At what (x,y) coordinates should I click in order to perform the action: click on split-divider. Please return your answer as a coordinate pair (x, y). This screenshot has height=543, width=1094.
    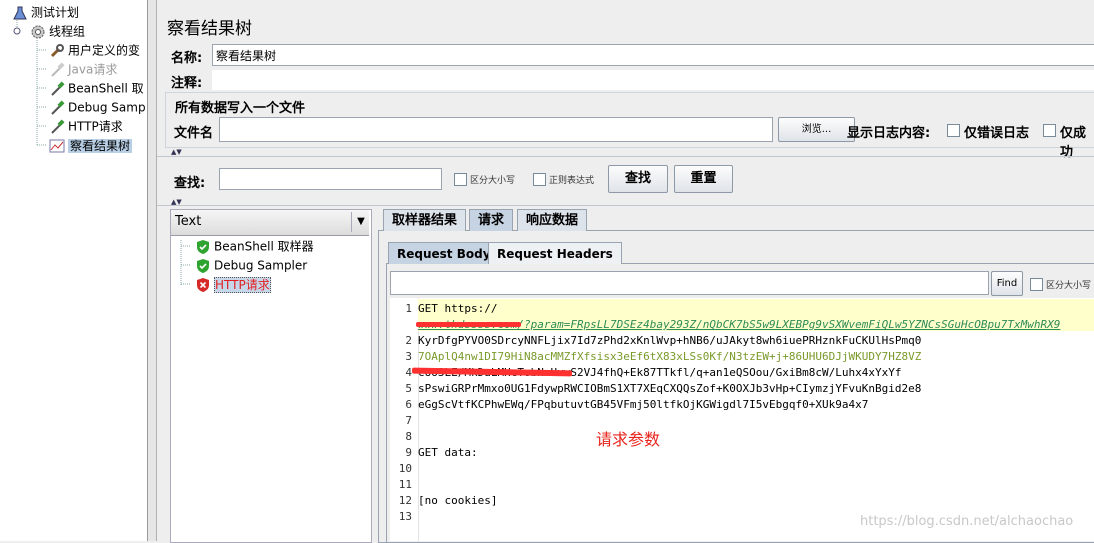
    Looking at the image, I should click on (152, 270).